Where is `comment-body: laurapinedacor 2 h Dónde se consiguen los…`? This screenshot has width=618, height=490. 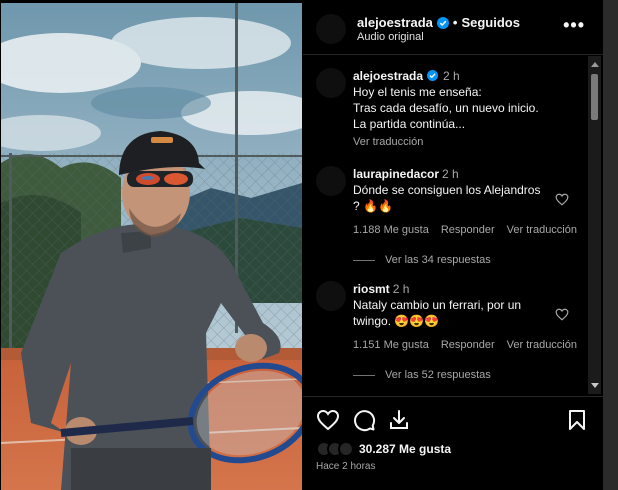 comment-body: laurapinedacor 2 h Dónde se consiguen los… is located at coordinates (453, 190).